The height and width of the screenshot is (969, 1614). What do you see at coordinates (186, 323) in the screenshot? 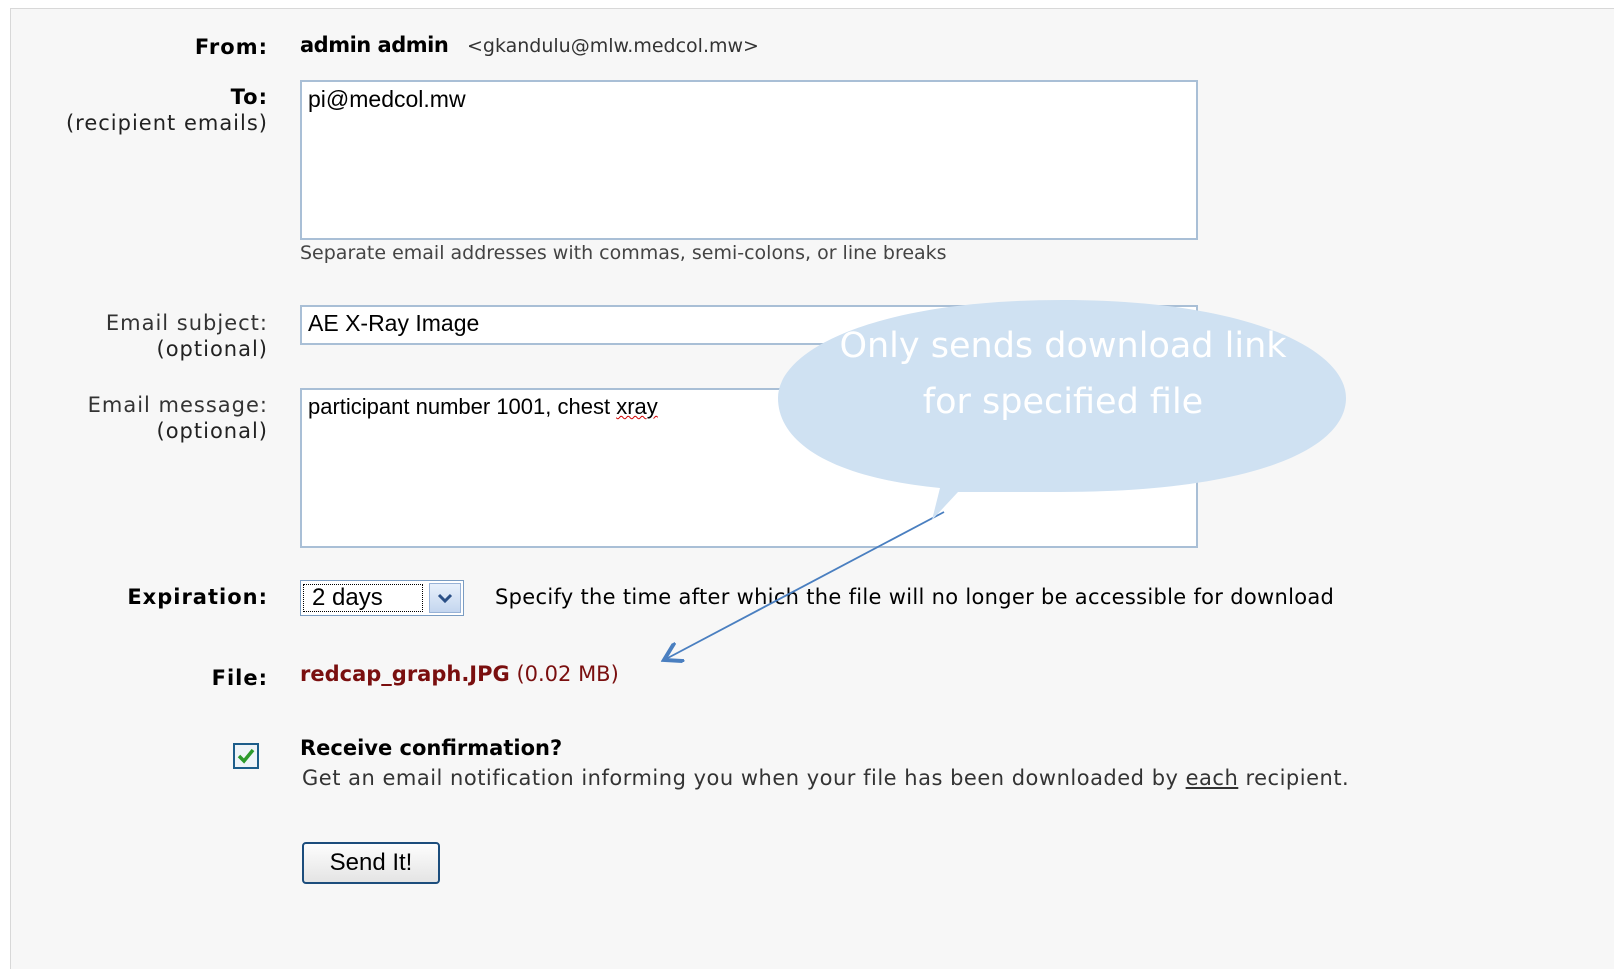
I see `subject-label-text: Email subject:` at bounding box center [186, 323].